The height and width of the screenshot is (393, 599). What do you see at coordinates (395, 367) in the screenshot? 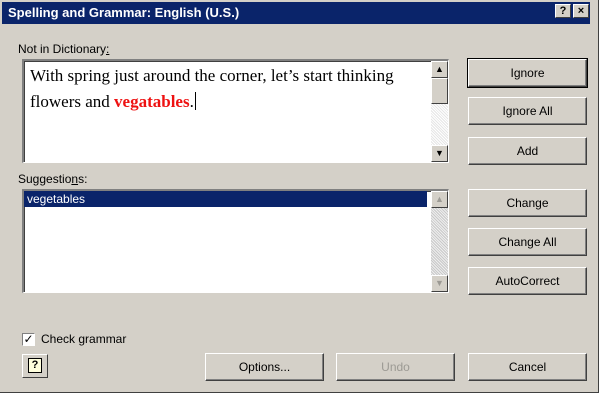
I see `undo-button: Undo` at bounding box center [395, 367].